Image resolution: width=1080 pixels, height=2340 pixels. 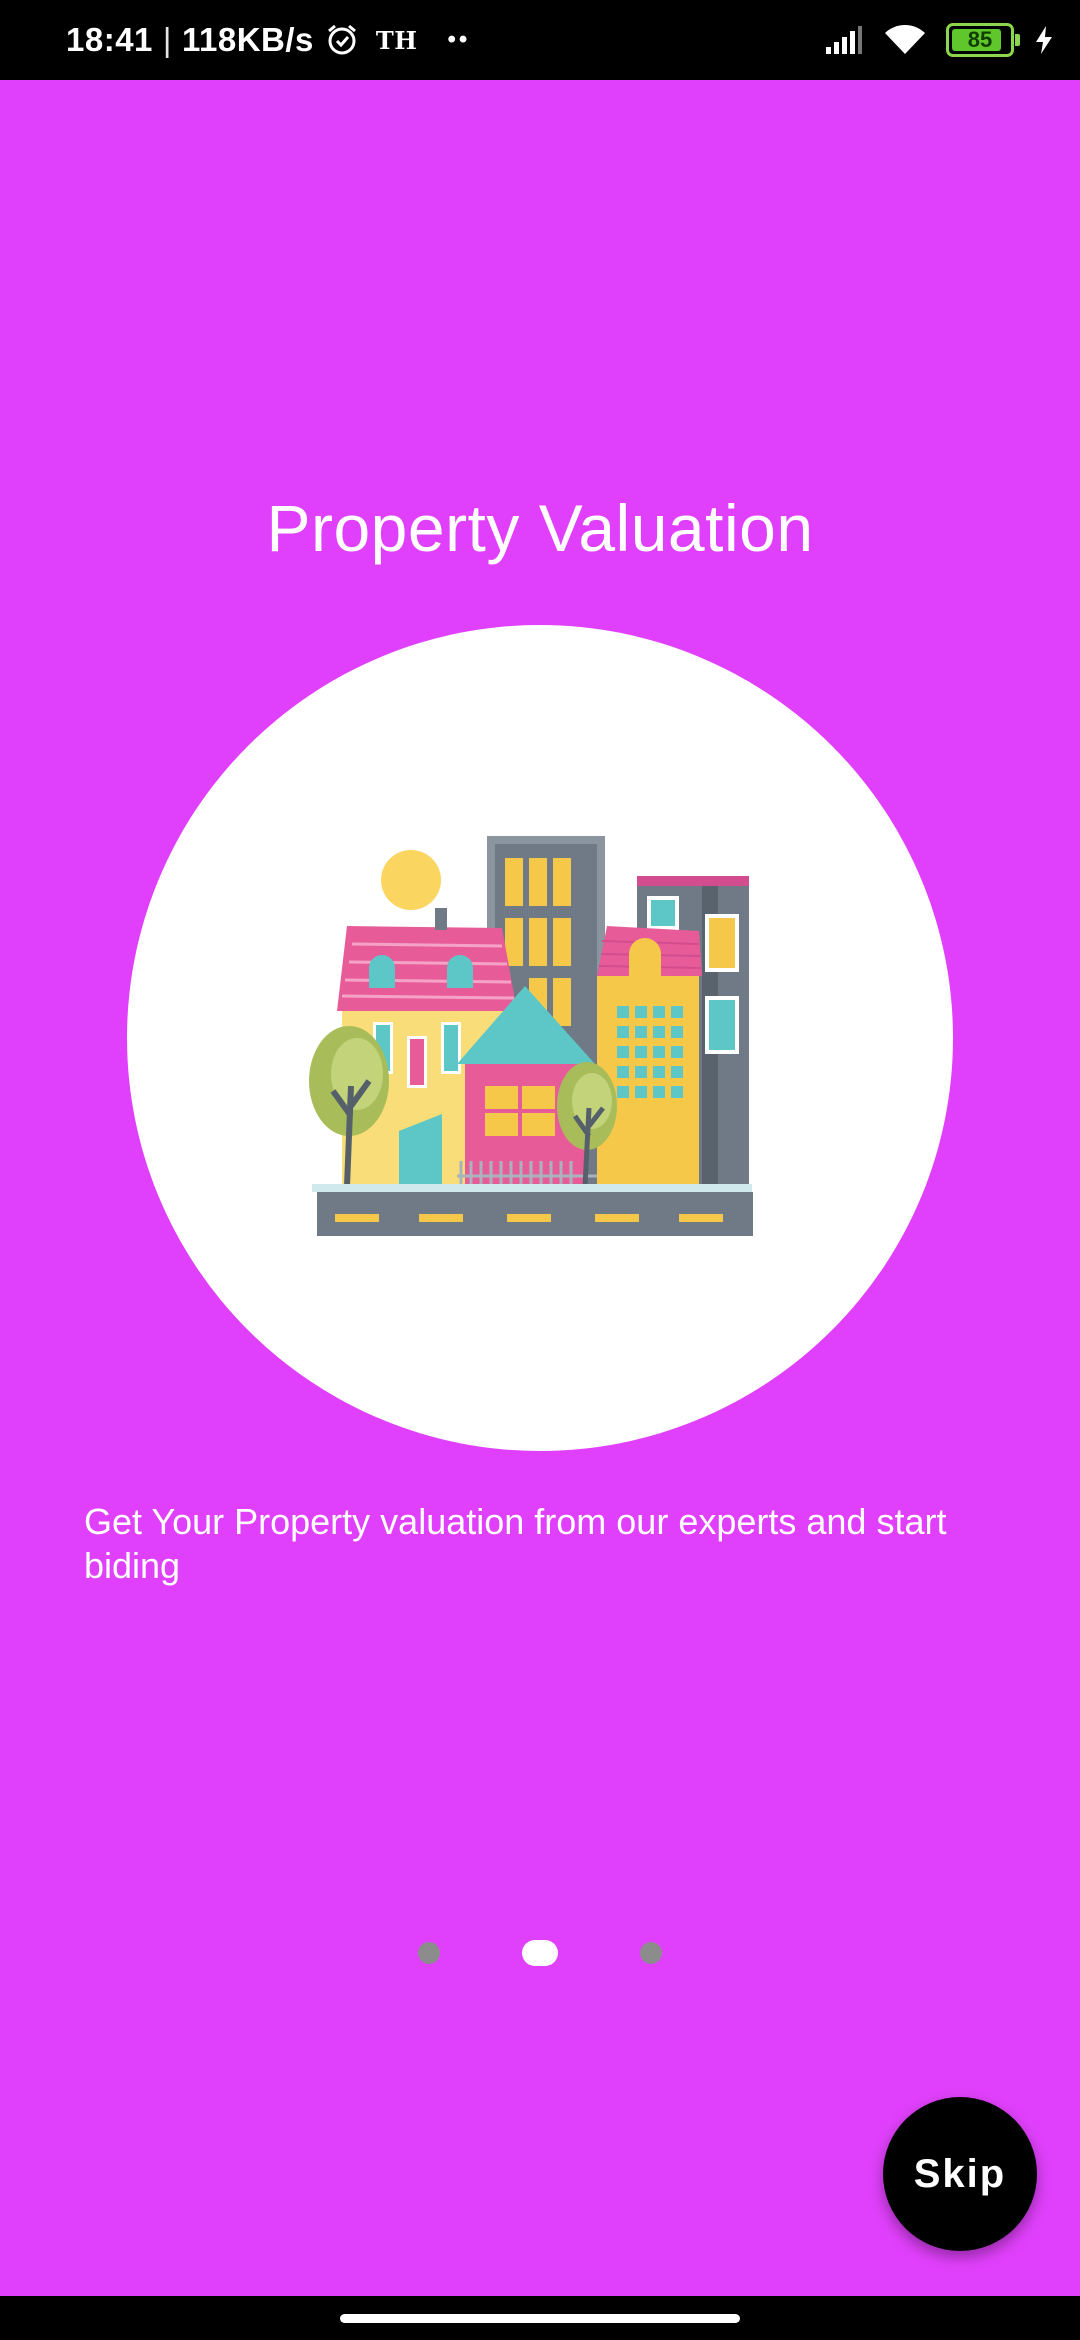 What do you see at coordinates (844, 40) in the screenshot?
I see `signal-icon` at bounding box center [844, 40].